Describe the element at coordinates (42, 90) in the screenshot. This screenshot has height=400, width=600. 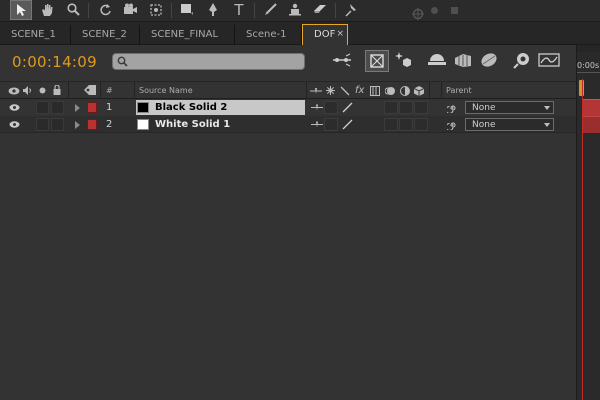
I see `solo-header-icon` at that location.